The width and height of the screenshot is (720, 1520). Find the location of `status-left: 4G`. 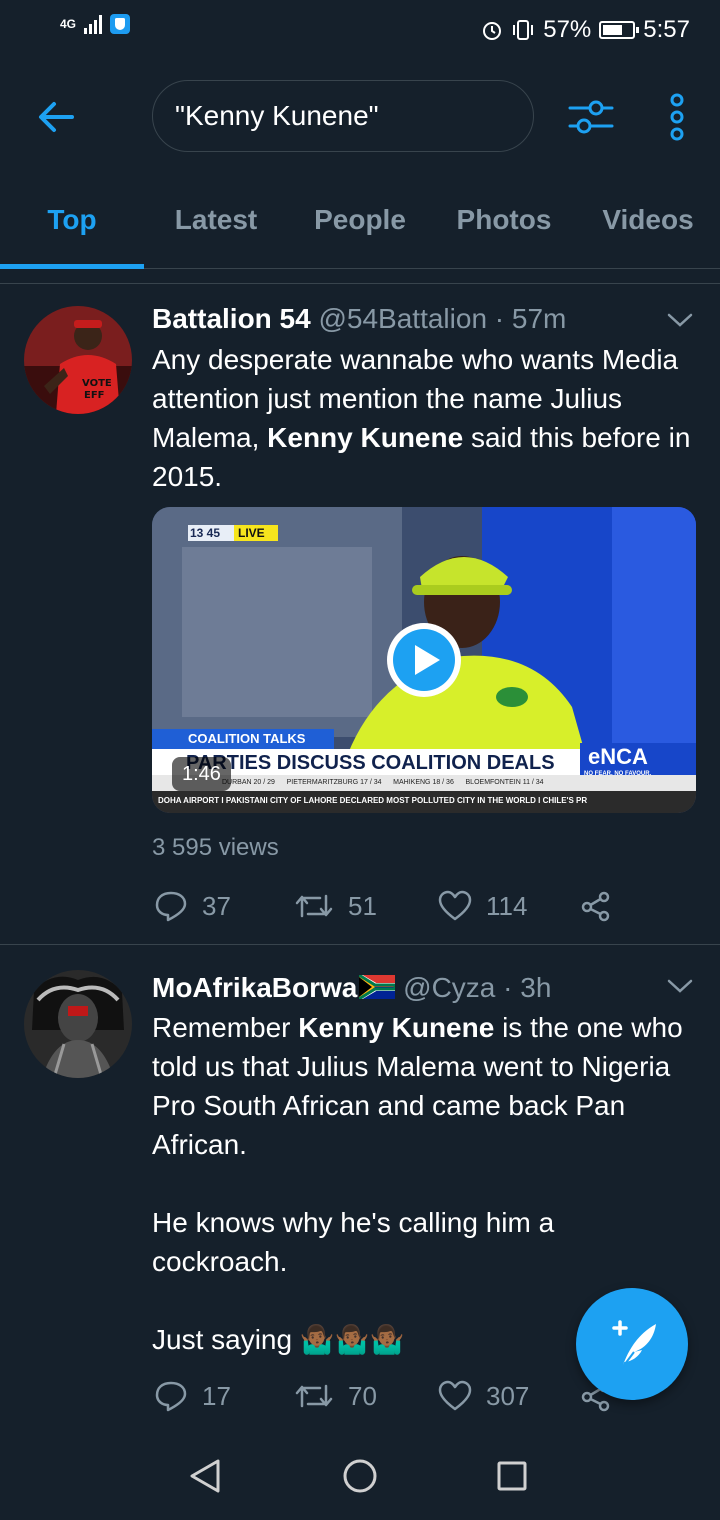

status-left: 4G is located at coordinates (95, 24).